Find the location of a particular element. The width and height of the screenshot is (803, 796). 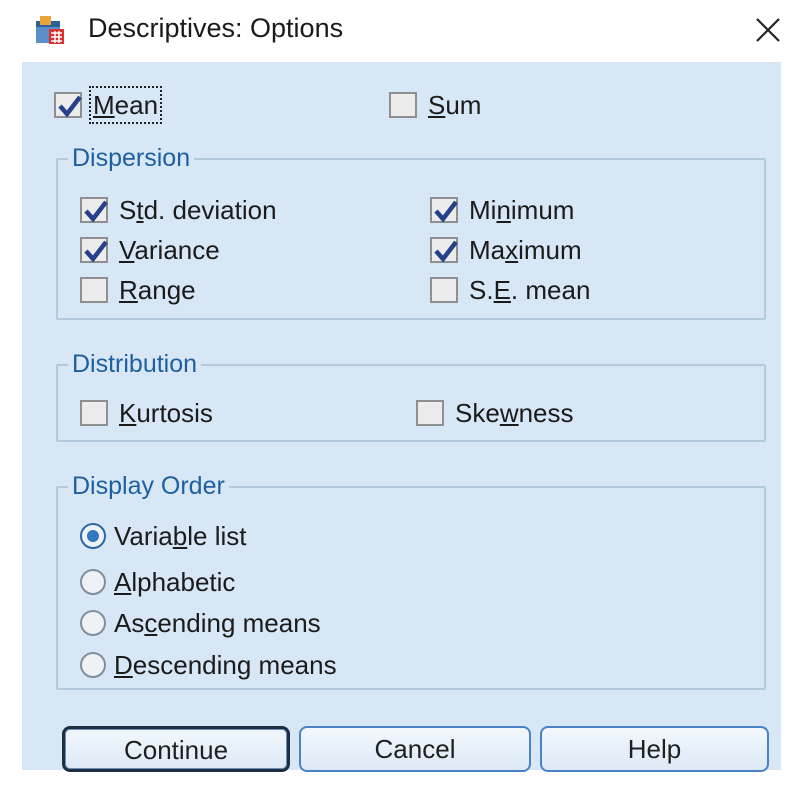

maximum-label: Maximum is located at coordinates (525, 250).